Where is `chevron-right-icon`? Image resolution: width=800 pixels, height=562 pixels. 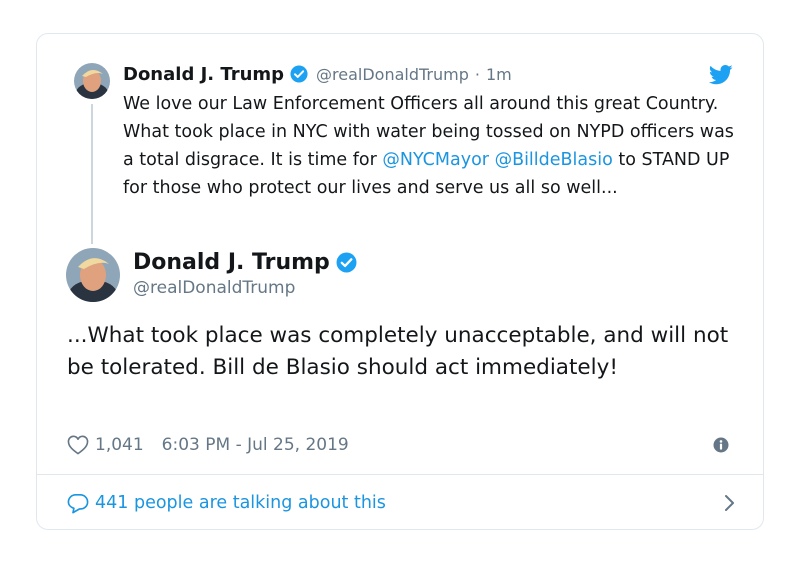 chevron-right-icon is located at coordinates (729, 503).